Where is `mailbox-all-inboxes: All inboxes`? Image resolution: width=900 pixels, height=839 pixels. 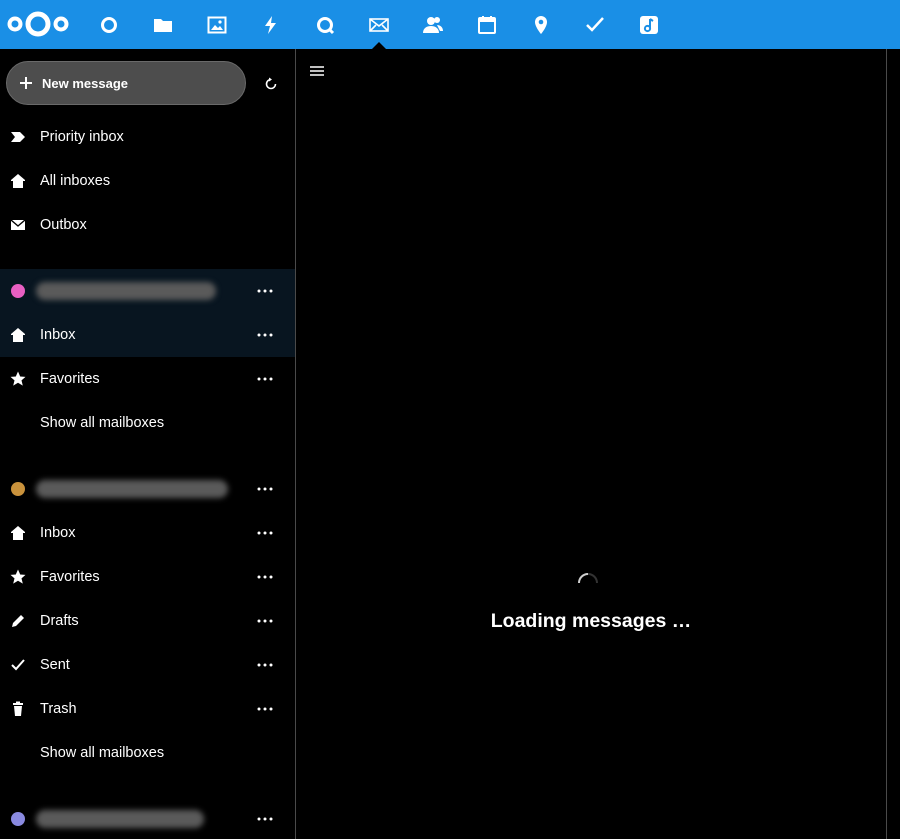 mailbox-all-inboxes: All inboxes is located at coordinates (147, 181).